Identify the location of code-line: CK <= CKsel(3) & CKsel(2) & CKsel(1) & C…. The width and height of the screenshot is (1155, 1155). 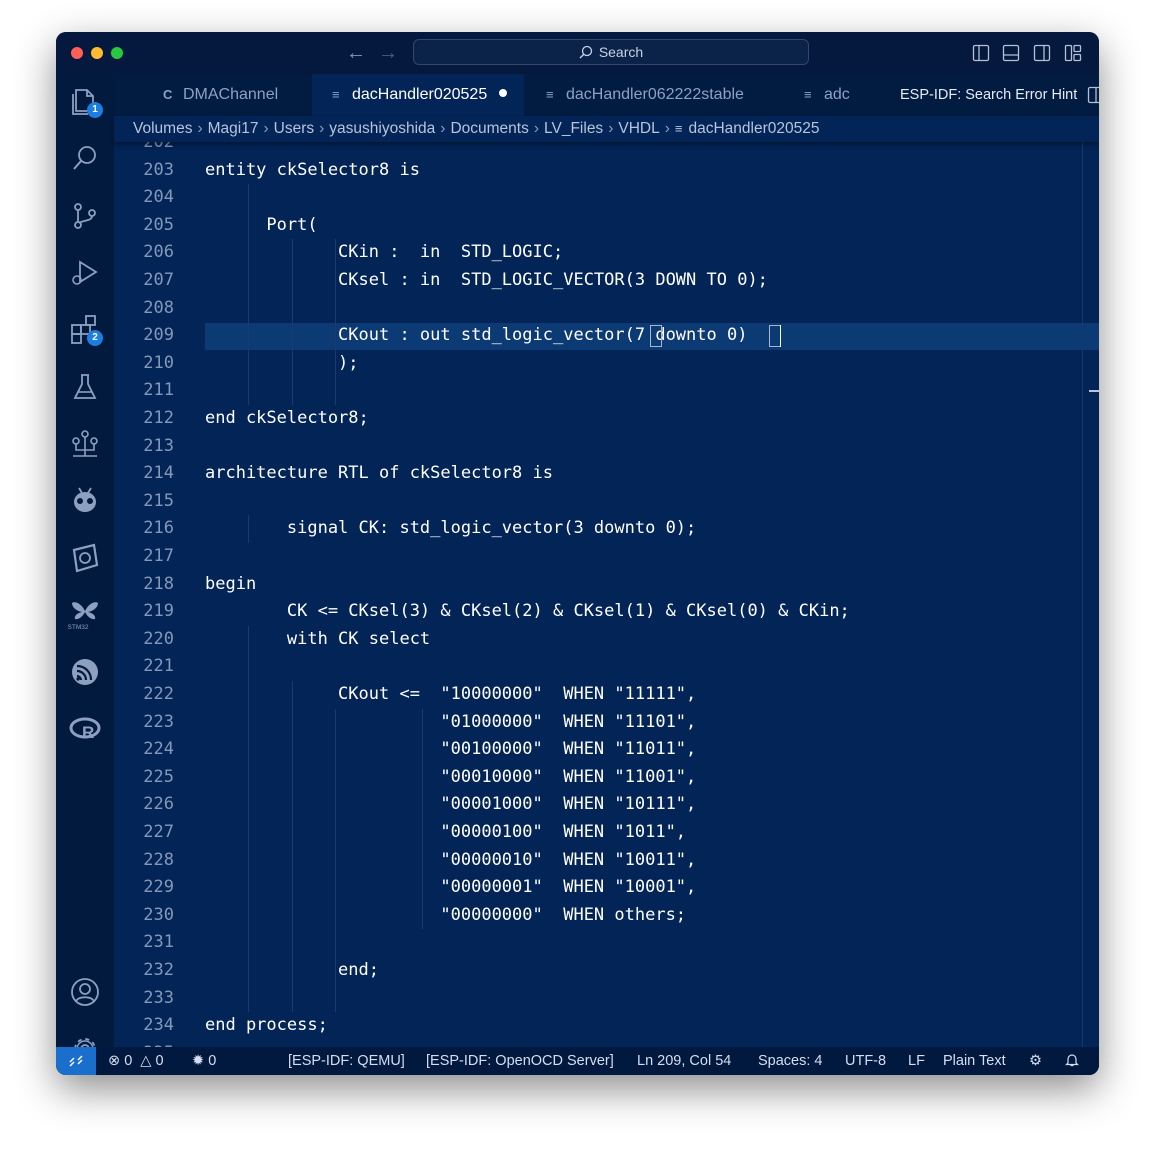
(527, 612).